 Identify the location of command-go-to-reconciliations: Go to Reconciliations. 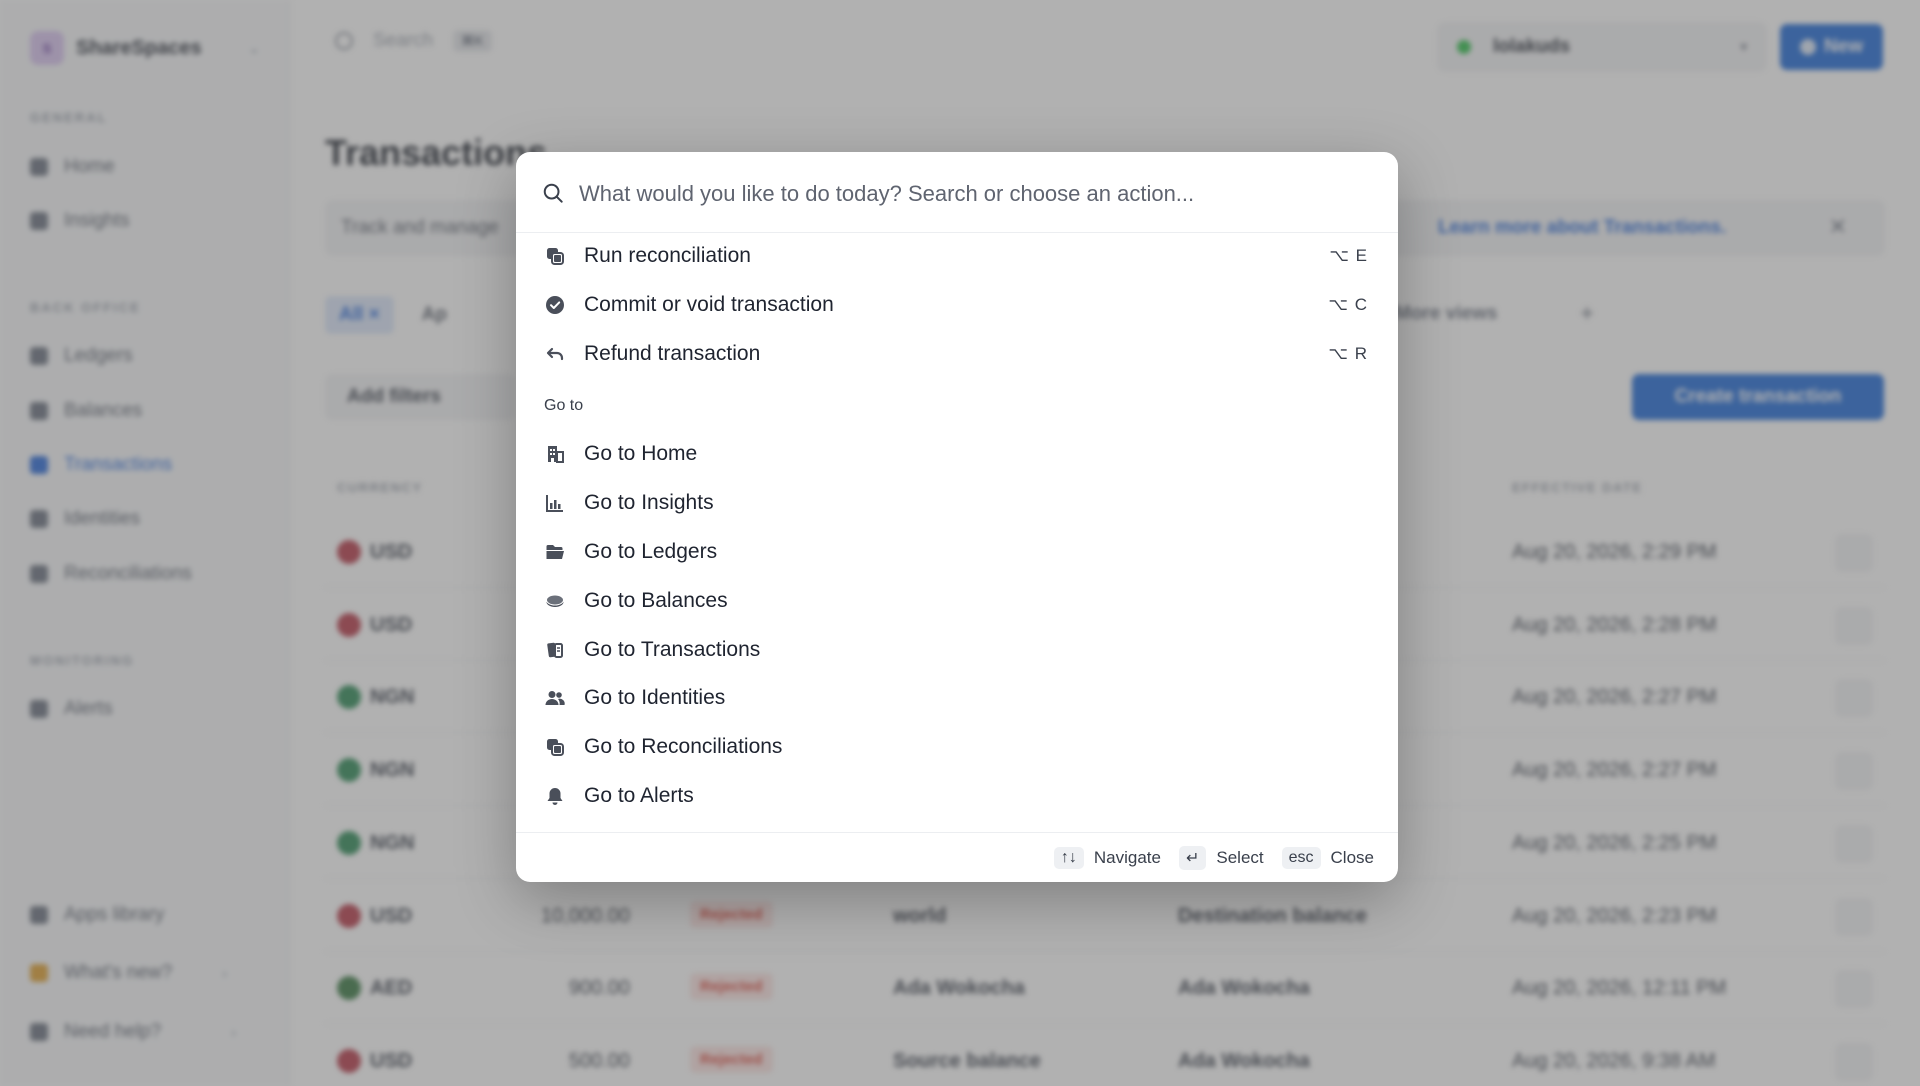
(957, 747).